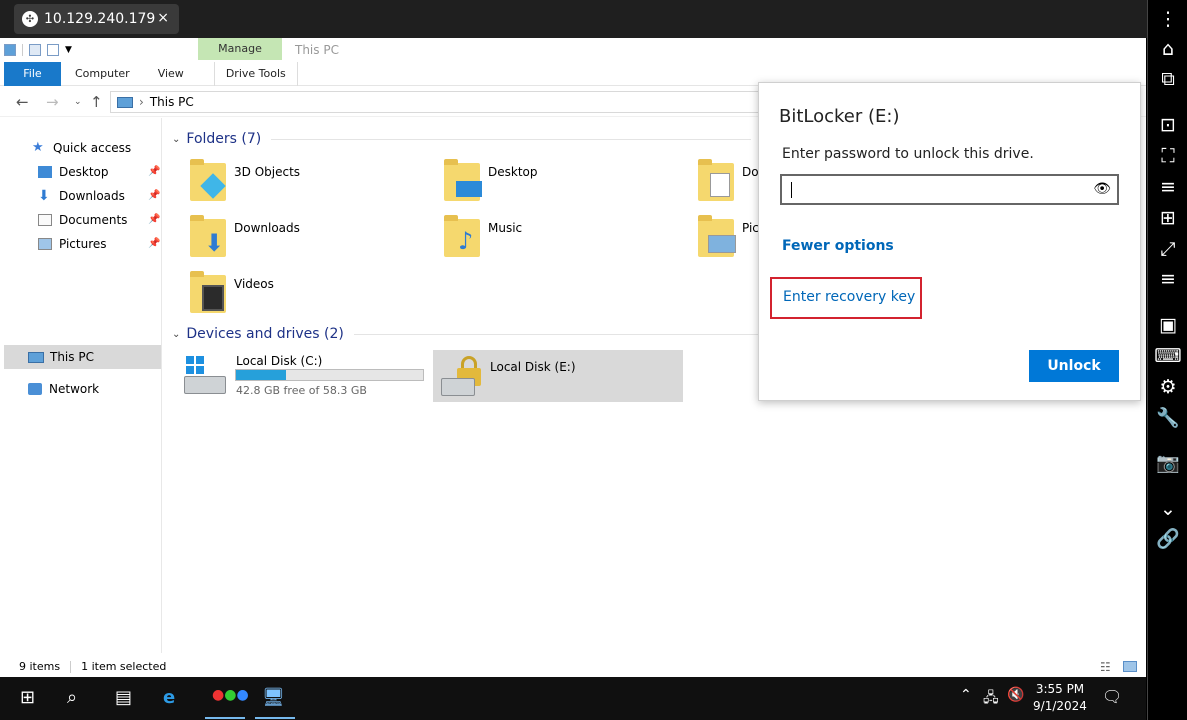 Image resolution: width=1187 pixels, height=720 pixels. I want to click on drives-group-header: ⌄ Devices and drives (2), so click(478, 334).